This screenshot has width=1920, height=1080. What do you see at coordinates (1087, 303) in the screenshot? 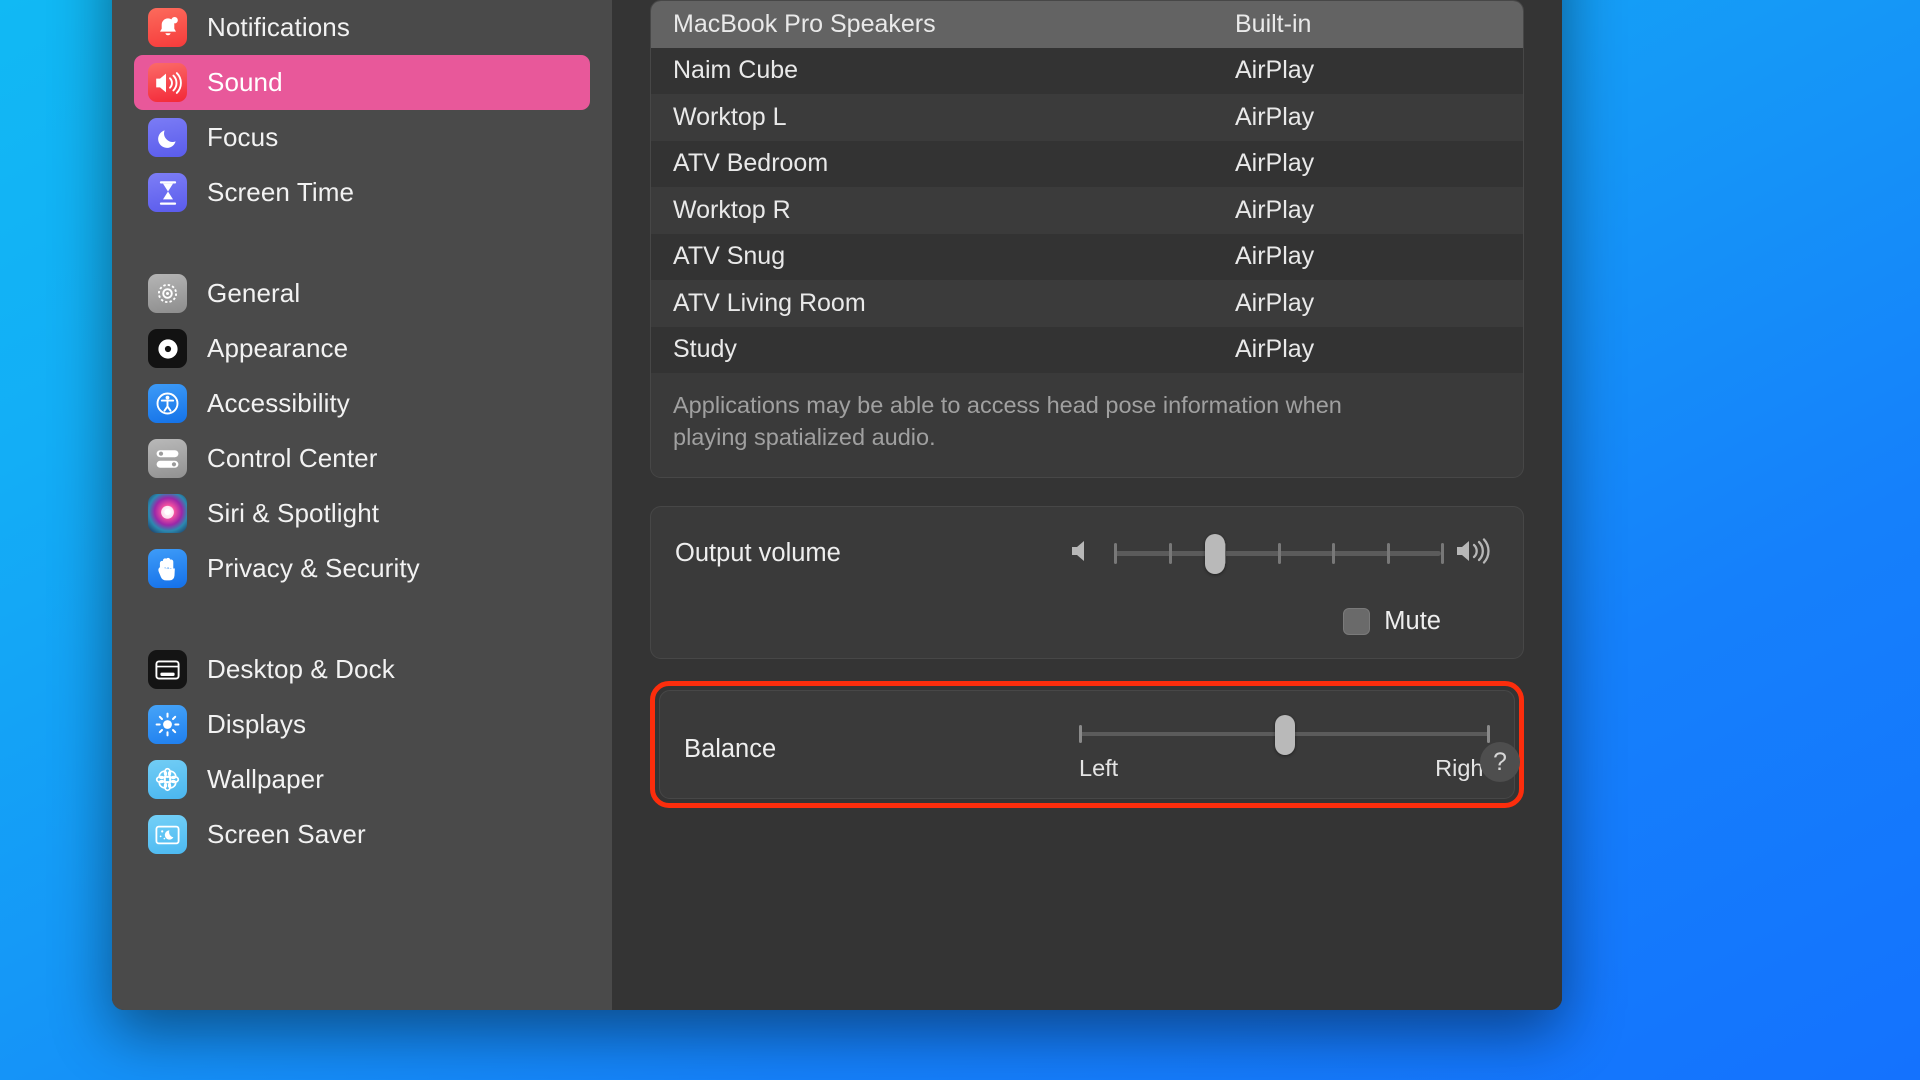
I see `table-row: ATV Living Room AirPlay` at bounding box center [1087, 303].